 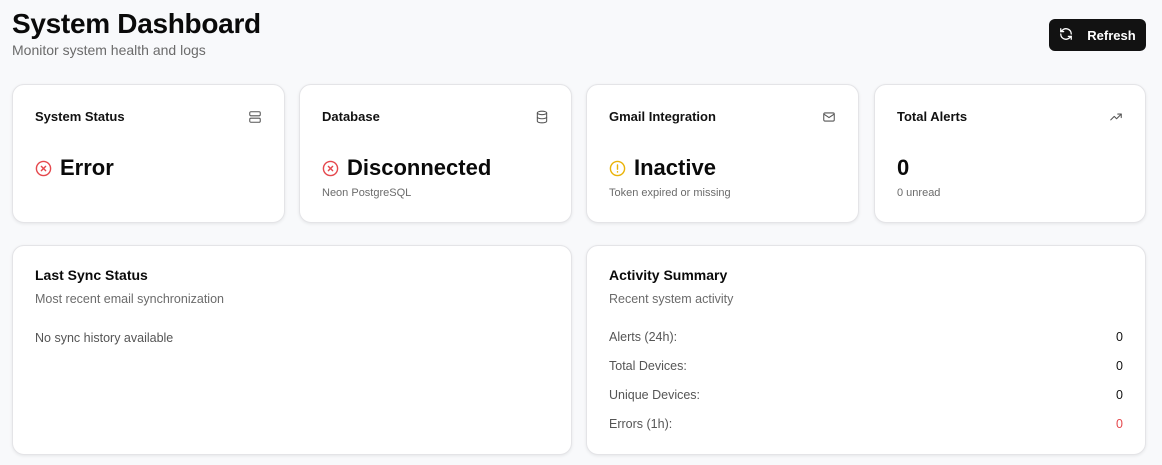 I want to click on total-alerts-card: Total Alerts 0 0 unread, so click(x=1010, y=153).